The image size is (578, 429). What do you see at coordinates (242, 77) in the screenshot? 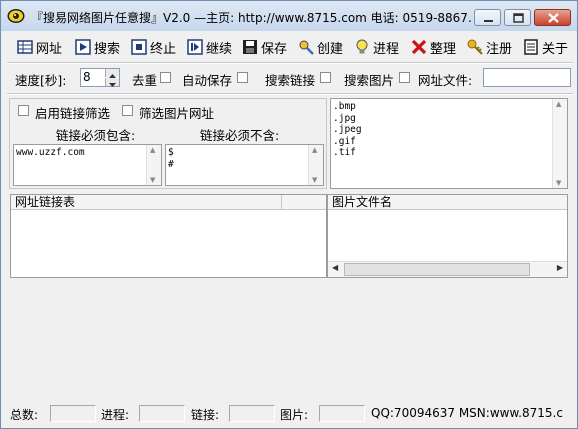
I see `autosave-checkbox` at bounding box center [242, 77].